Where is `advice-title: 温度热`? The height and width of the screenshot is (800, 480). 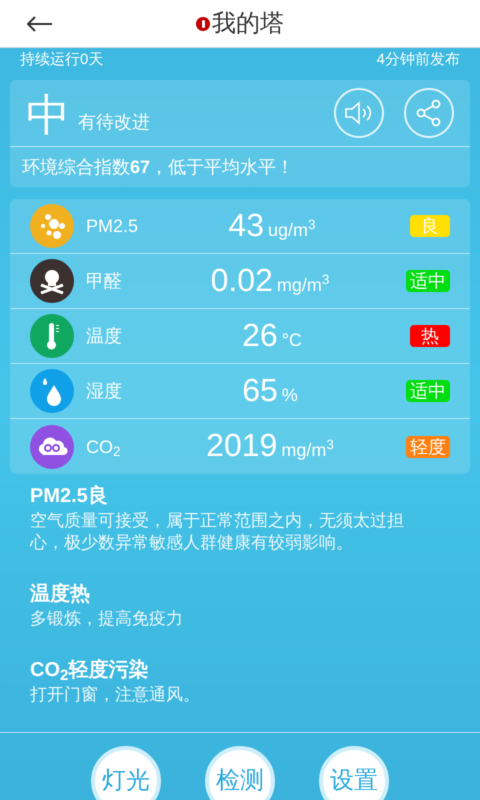 advice-title: 温度热 is located at coordinates (60, 594).